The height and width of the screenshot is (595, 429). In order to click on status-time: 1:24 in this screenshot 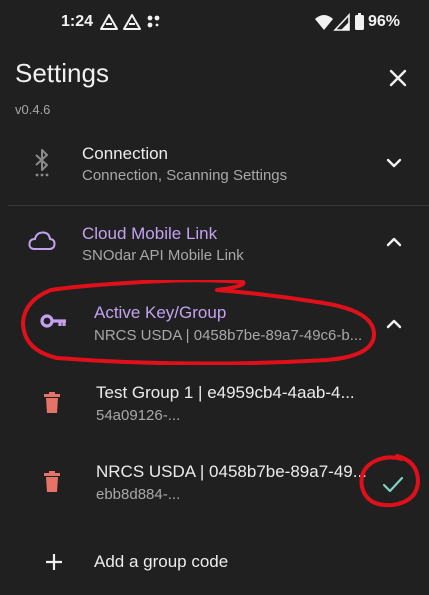, I will do `click(77, 21)`.